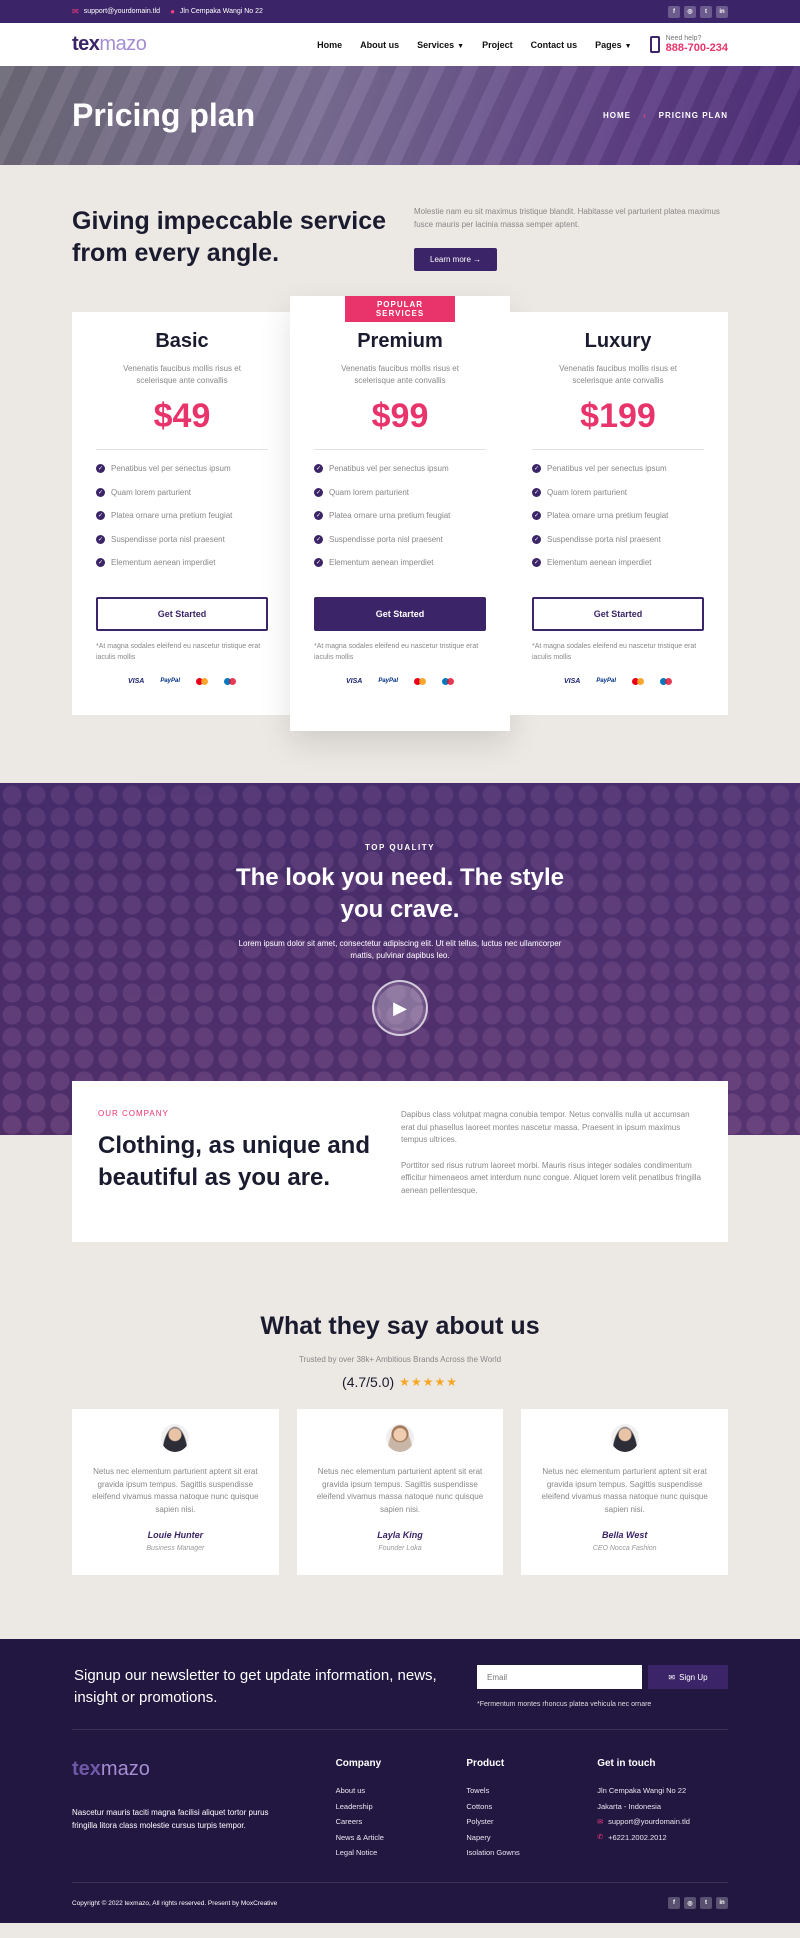 The width and height of the screenshot is (800, 1938). What do you see at coordinates (531, 1853) in the screenshot?
I see `footer-link: Isolation Gowns` at bounding box center [531, 1853].